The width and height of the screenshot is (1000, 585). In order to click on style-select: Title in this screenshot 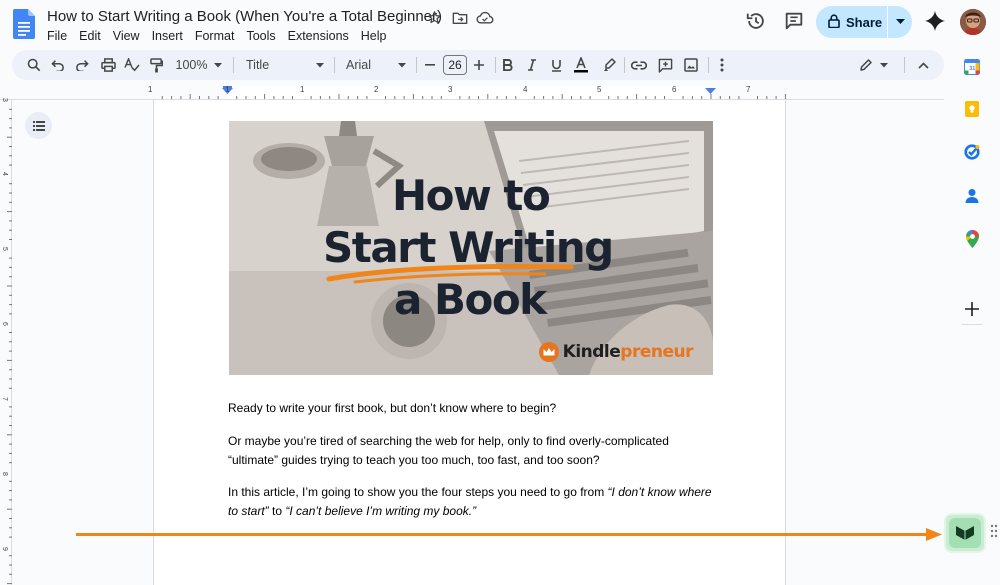, I will do `click(284, 65)`.